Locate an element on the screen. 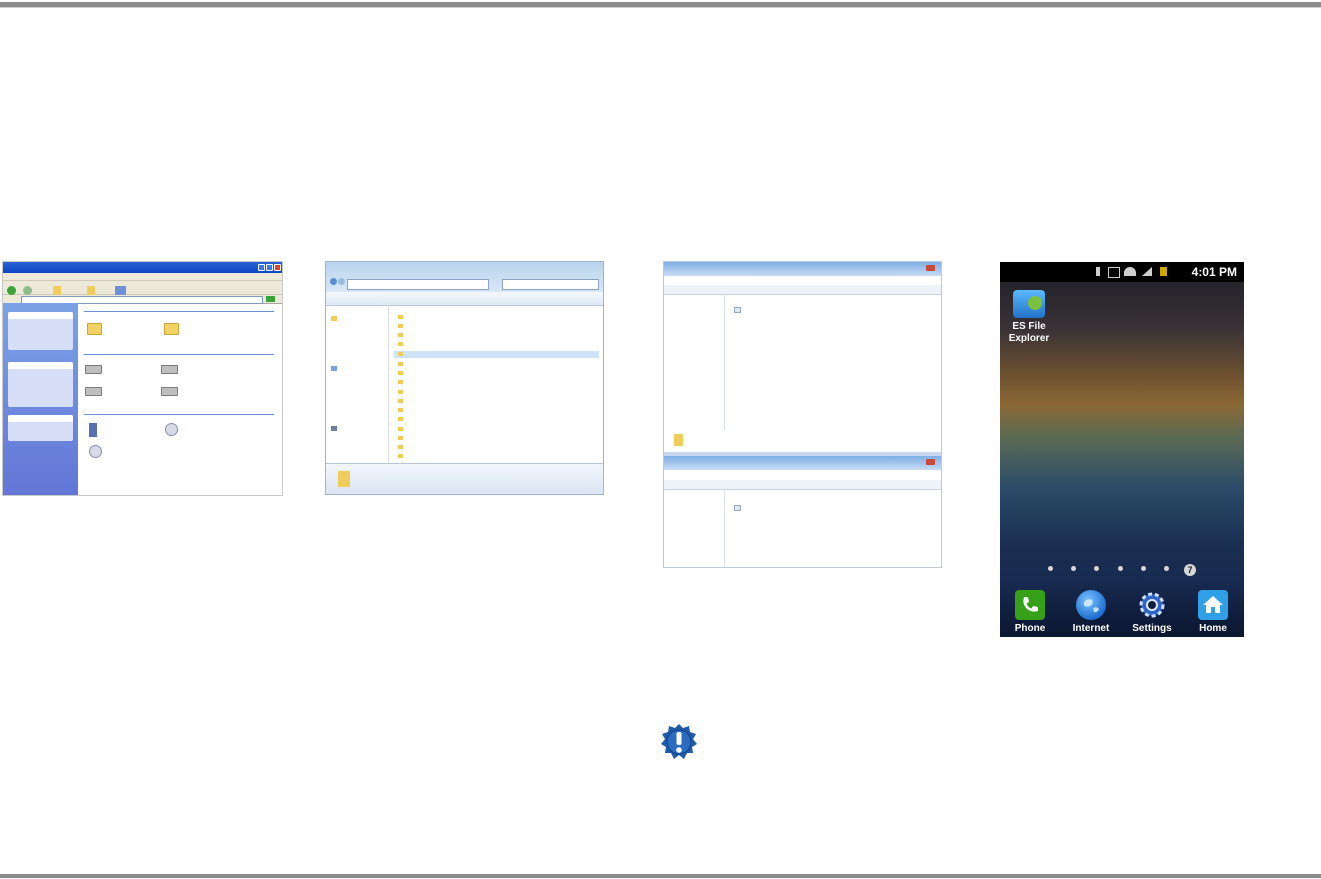  folder-up-icon is located at coordinates (57, 290).